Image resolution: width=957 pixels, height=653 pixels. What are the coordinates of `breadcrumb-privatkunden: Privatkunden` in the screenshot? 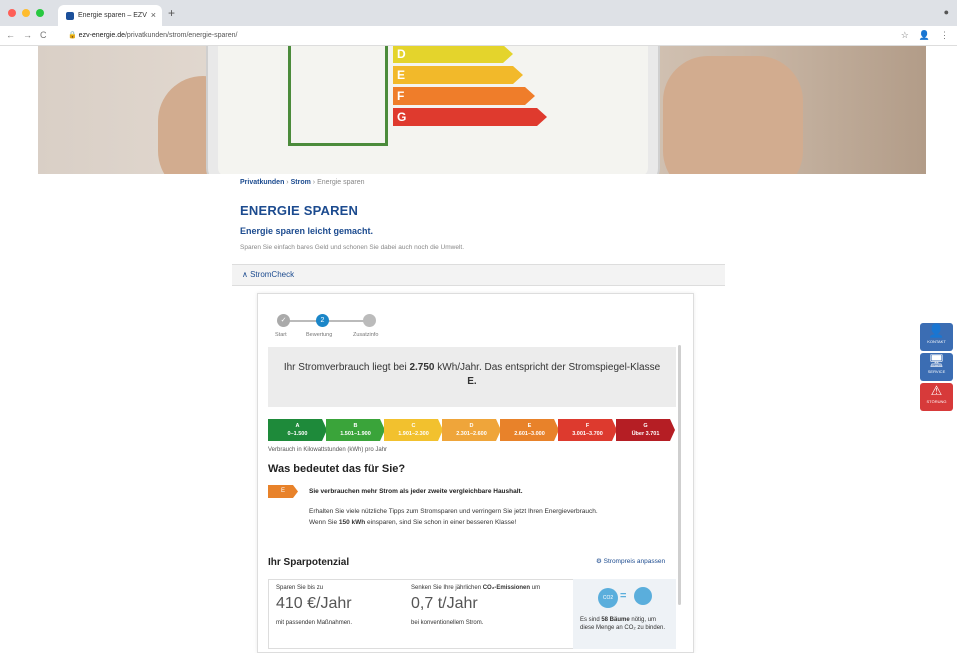 It's located at (262, 182).